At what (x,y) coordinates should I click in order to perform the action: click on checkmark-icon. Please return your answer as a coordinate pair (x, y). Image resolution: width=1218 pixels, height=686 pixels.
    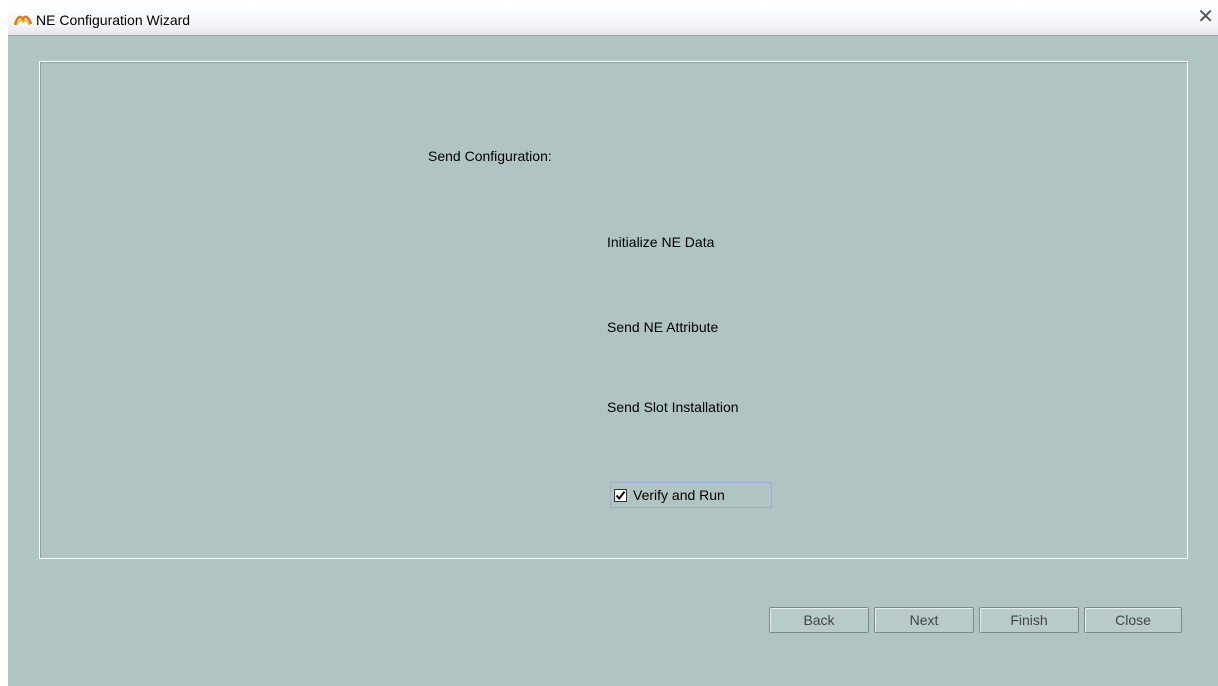
    Looking at the image, I should click on (620, 496).